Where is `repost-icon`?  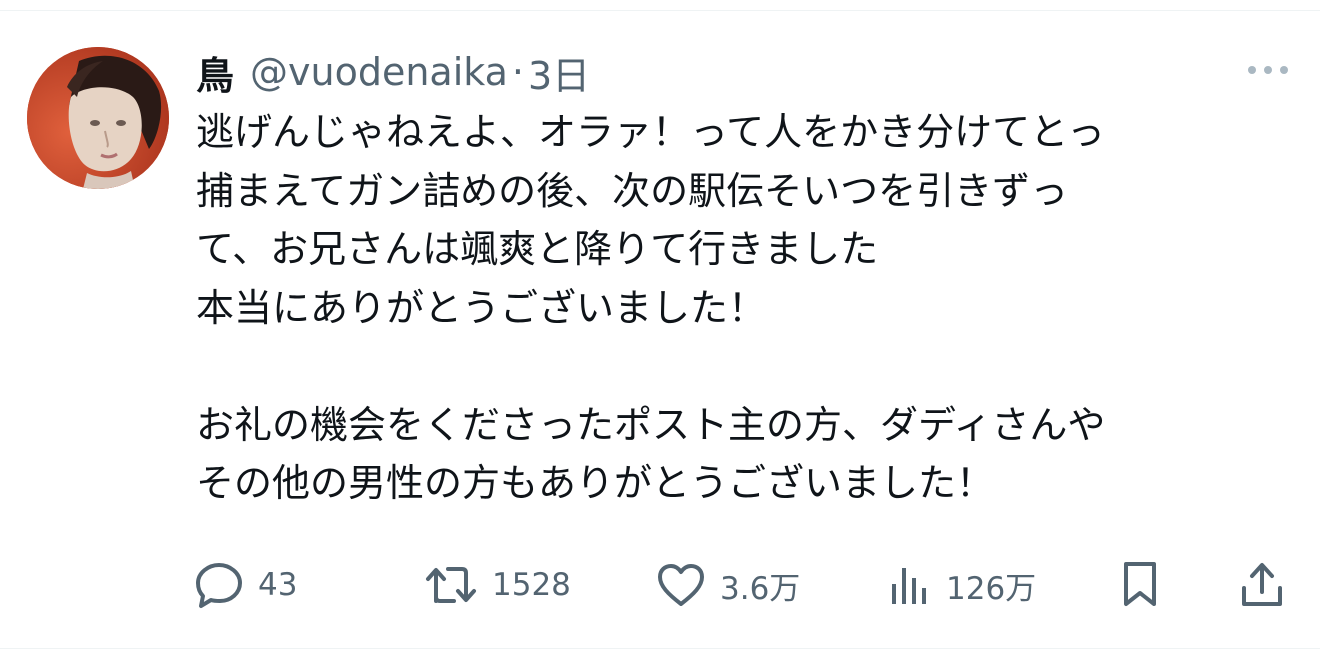 repost-icon is located at coordinates (451, 585).